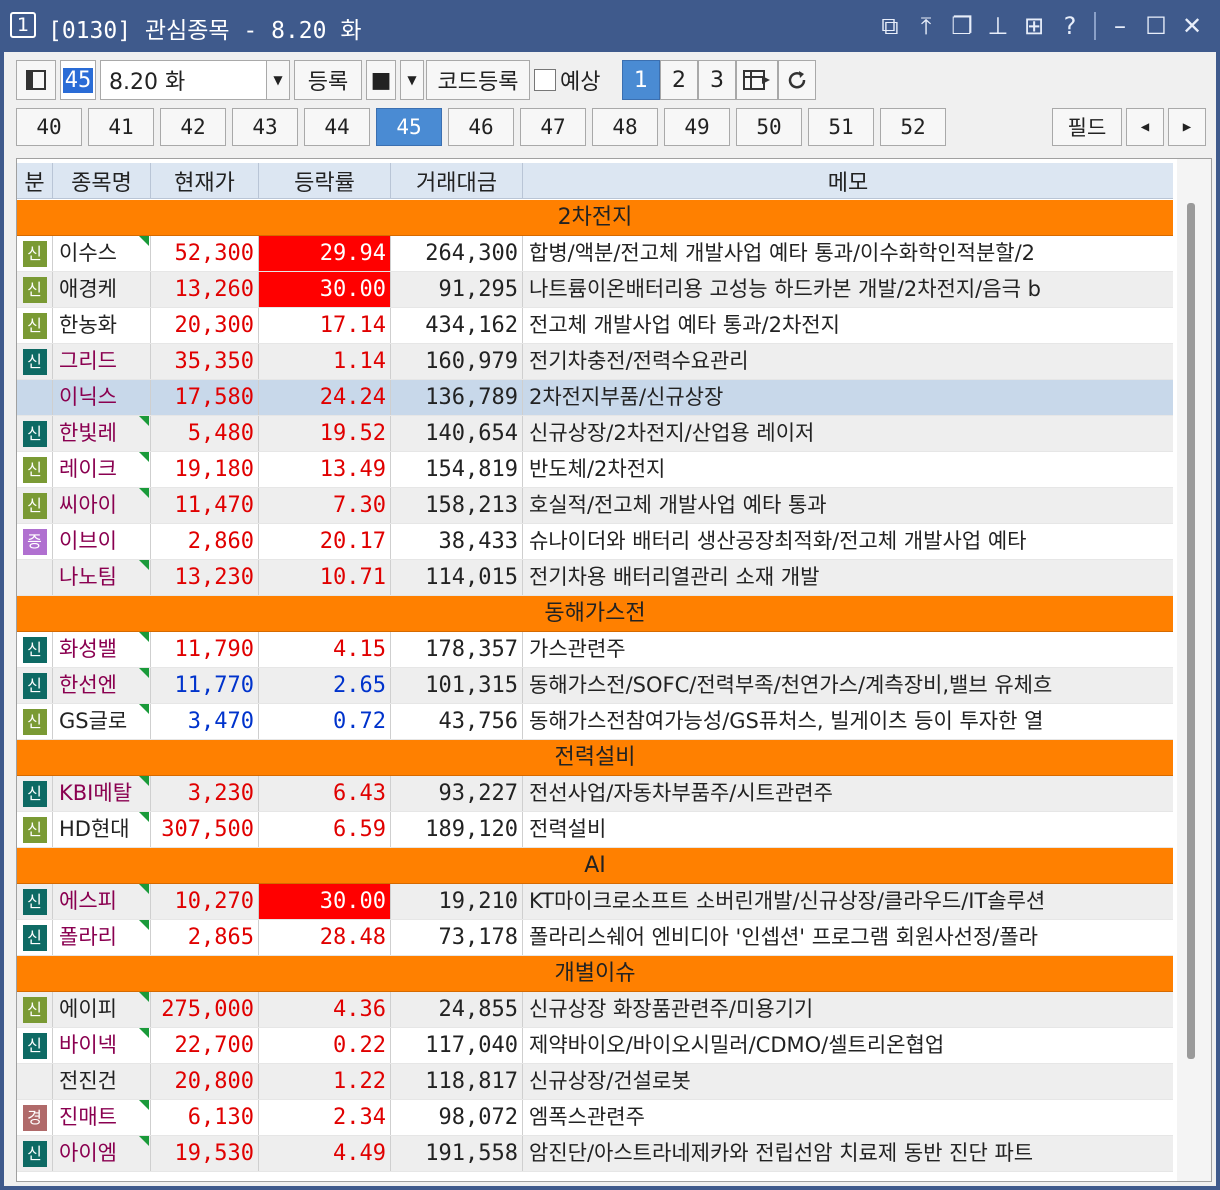 The width and height of the screenshot is (1220, 1190). Describe the element at coordinates (797, 80) in the screenshot. I see `refresh-button` at that location.